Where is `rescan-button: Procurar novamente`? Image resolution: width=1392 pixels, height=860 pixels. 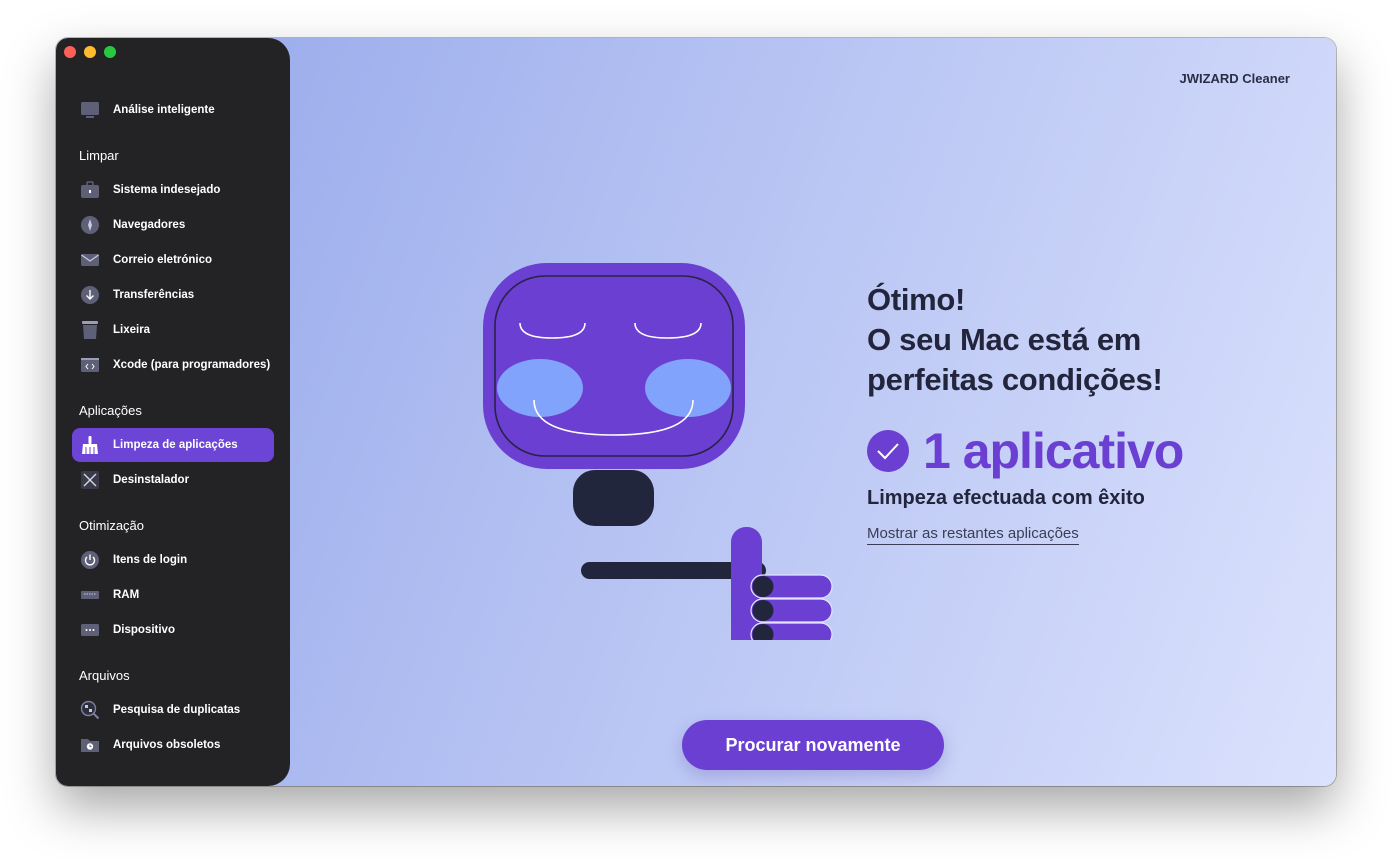 rescan-button: Procurar novamente is located at coordinates (813, 745).